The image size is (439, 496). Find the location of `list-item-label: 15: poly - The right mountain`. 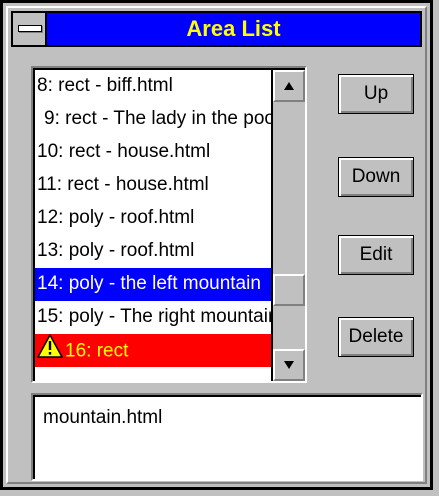

list-item-label: 15: poly - The right mountain is located at coordinates (154, 316).